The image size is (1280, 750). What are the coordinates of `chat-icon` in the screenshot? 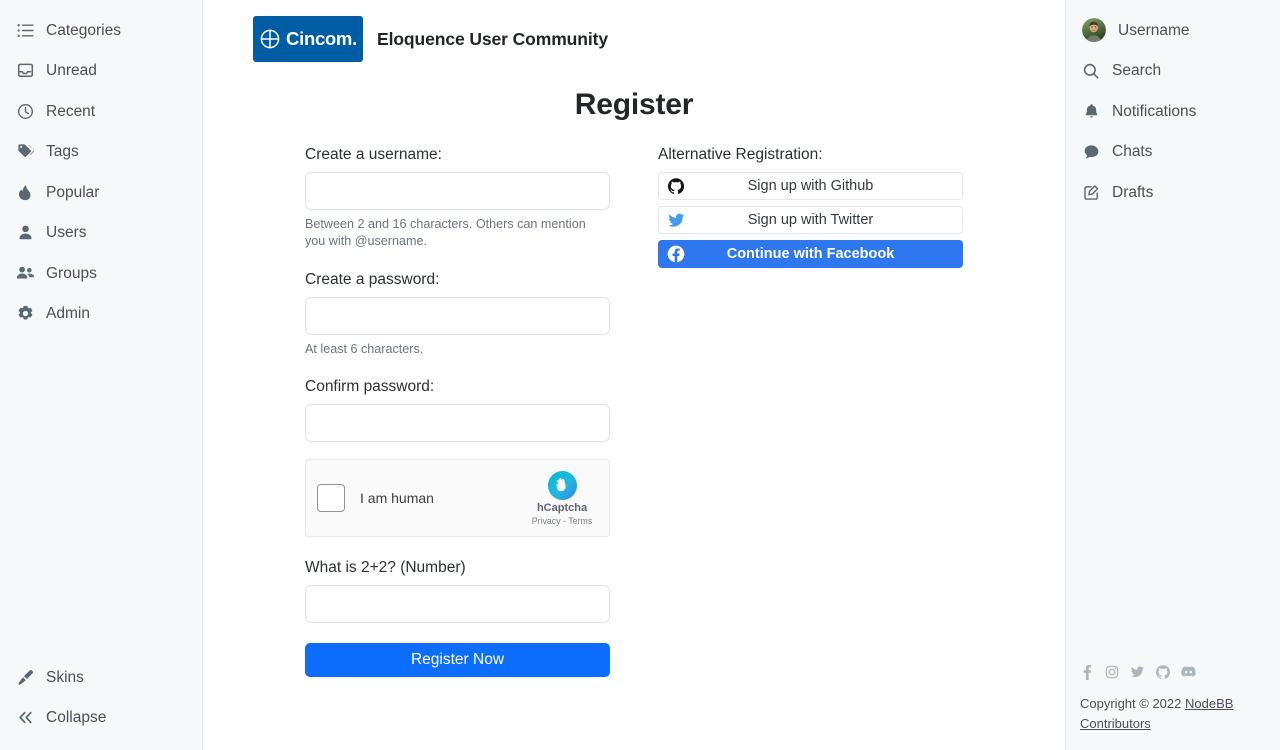 It's located at (1091, 152).